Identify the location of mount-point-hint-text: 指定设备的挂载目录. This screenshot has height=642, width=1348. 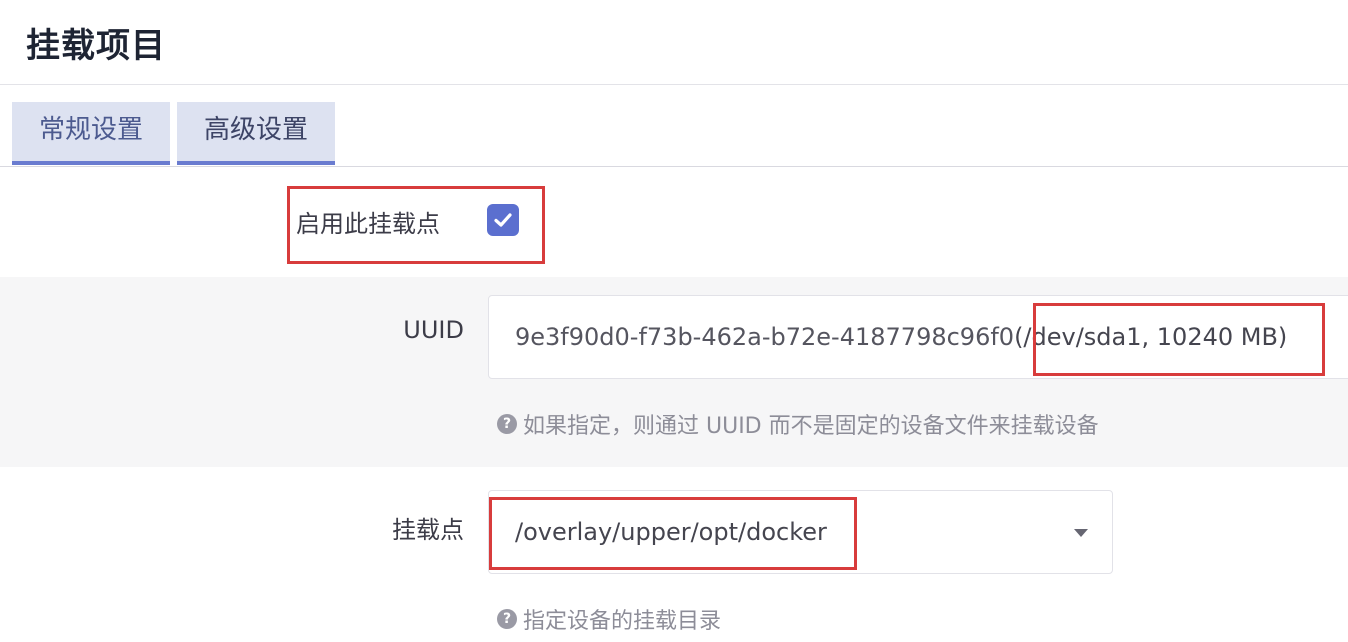
(622, 621).